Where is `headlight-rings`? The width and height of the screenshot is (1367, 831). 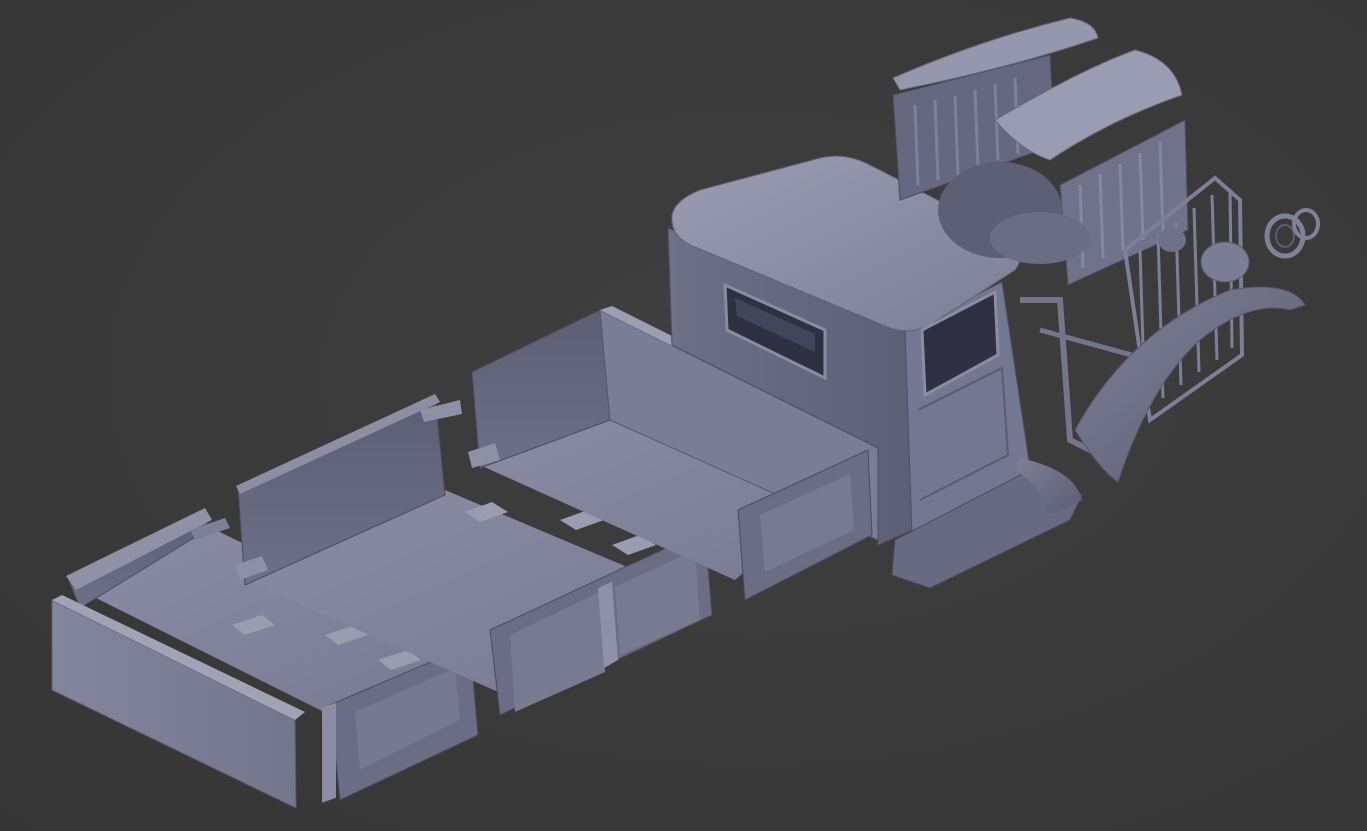
headlight-rings is located at coordinates (1292, 233).